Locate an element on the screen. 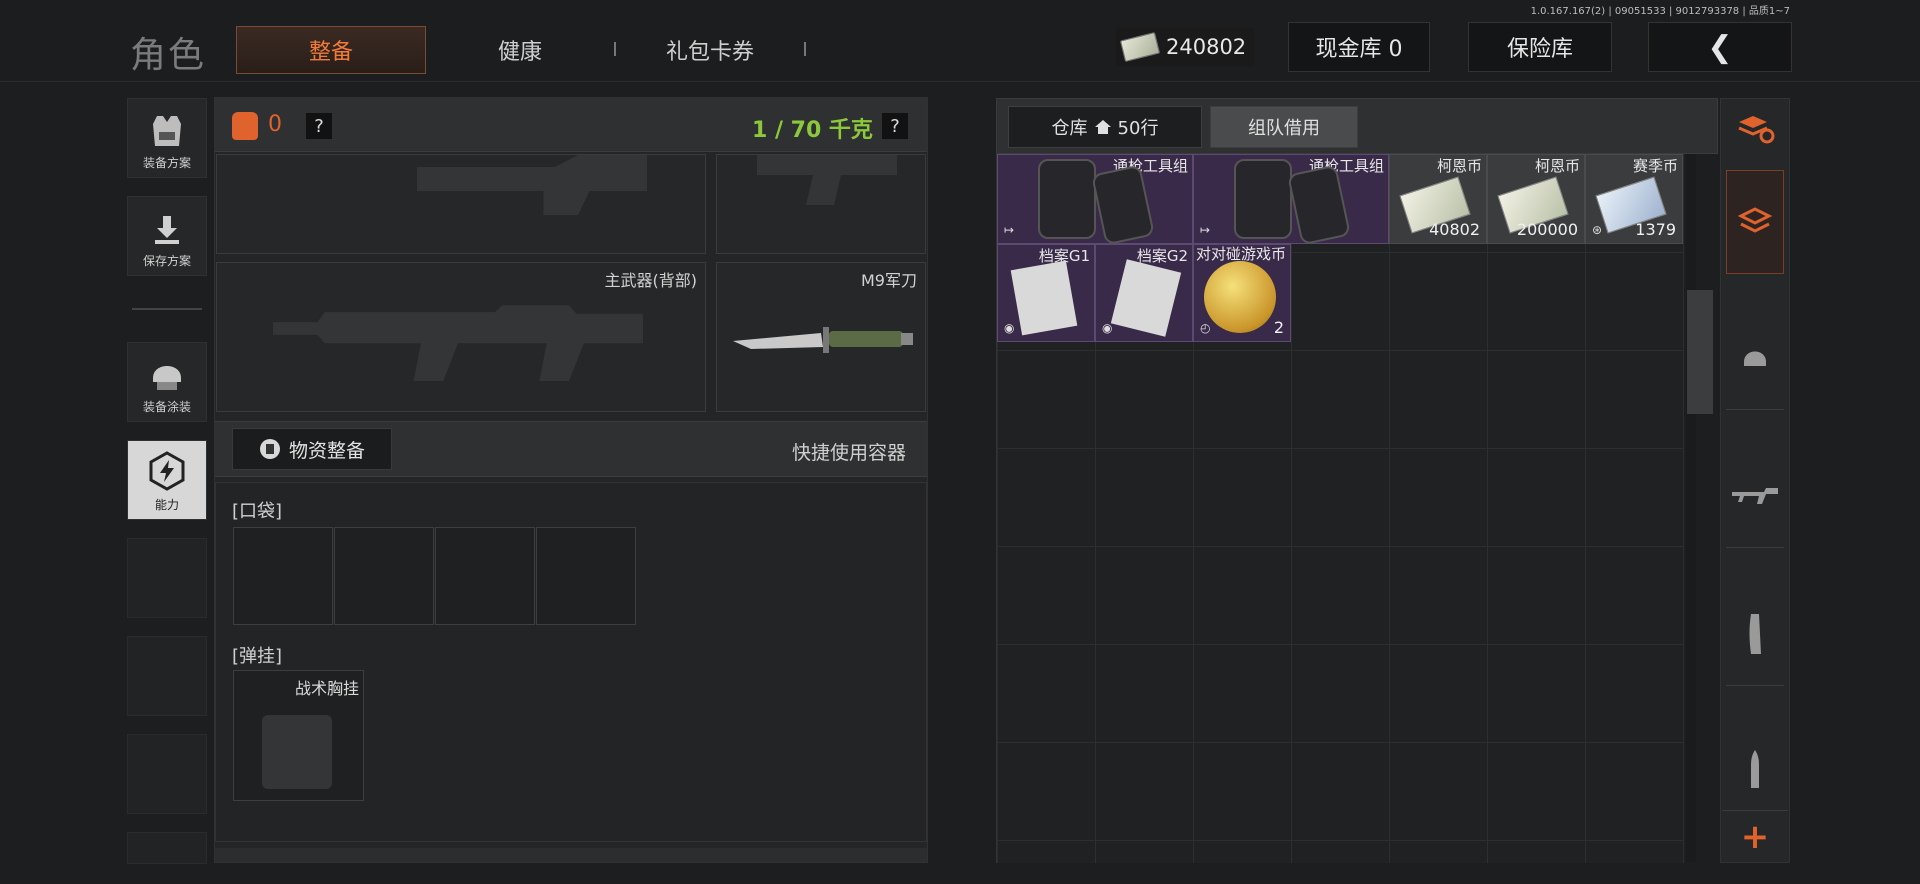 This screenshot has height=884, width=1920. sort-layers-button is located at coordinates (1755, 129).